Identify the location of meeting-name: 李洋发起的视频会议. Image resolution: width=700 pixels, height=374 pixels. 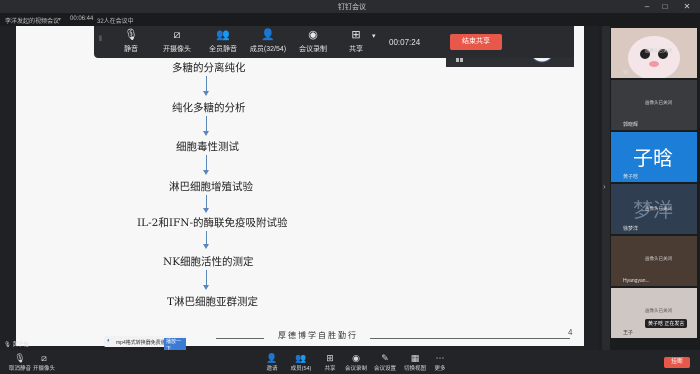
(32, 22).